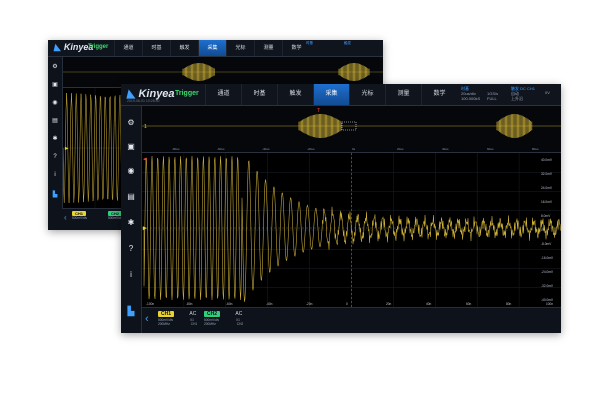 This screenshot has width=600, height=412. What do you see at coordinates (210, 324) in the screenshot?
I see `ch2-bandwidth: 200MHz` at bounding box center [210, 324].